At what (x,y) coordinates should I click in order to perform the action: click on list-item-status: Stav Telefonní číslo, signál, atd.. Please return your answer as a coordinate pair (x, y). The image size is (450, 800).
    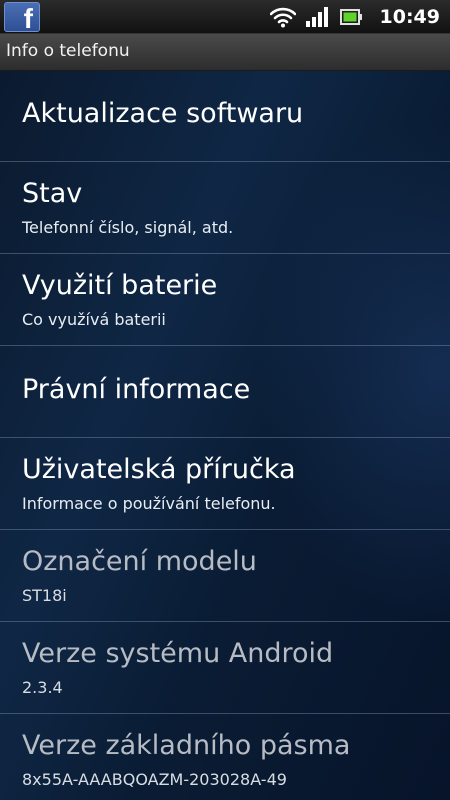
    Looking at the image, I should click on (225, 208).